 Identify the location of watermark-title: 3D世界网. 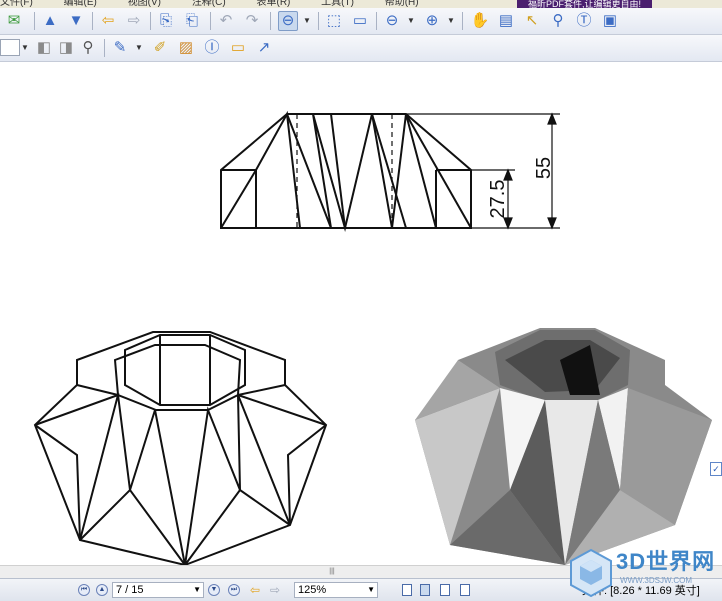
(666, 561).